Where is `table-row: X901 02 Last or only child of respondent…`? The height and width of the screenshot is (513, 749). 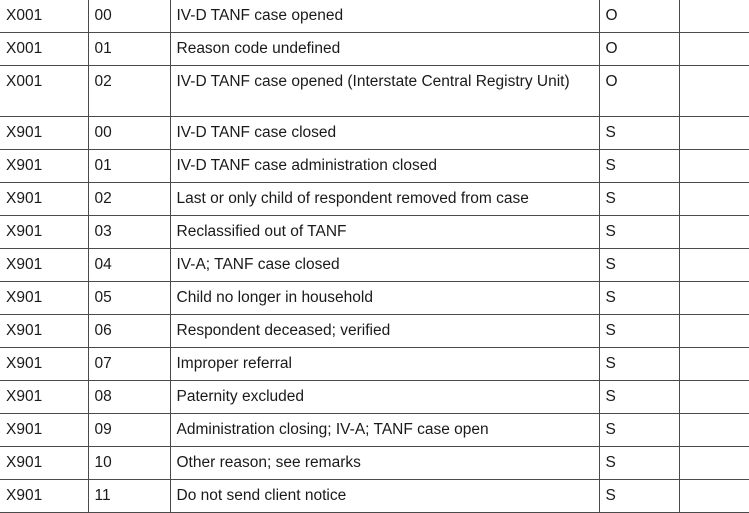 table-row: X901 02 Last or only child of respondent… is located at coordinates (374, 199).